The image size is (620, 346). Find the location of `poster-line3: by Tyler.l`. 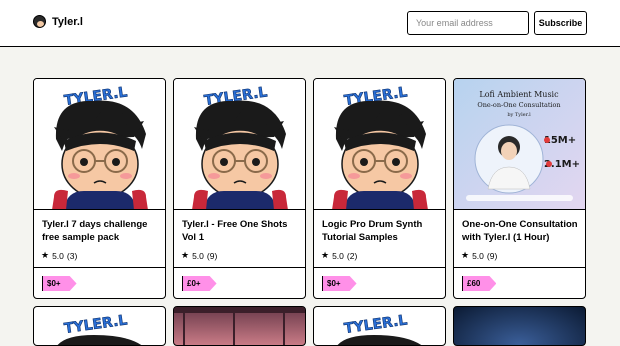

poster-line3: by Tyler.l is located at coordinates (519, 115).